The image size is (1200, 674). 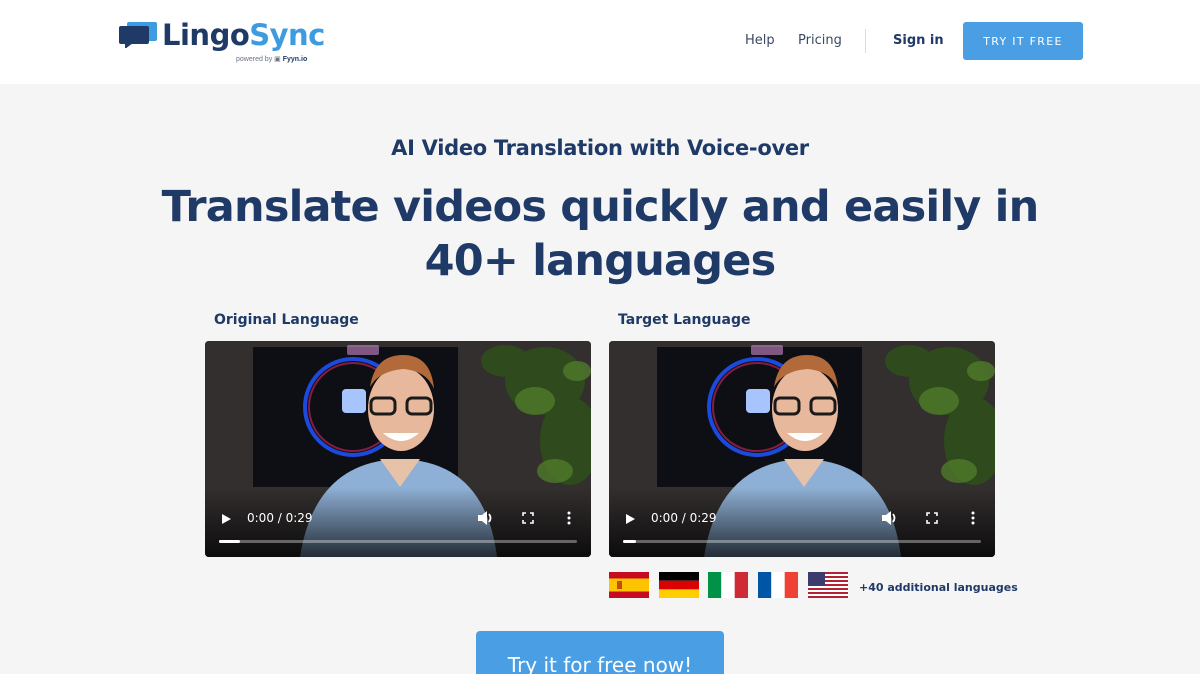 I want to click on original-video-player: 0:00 / 0:29, so click(x=398, y=449).